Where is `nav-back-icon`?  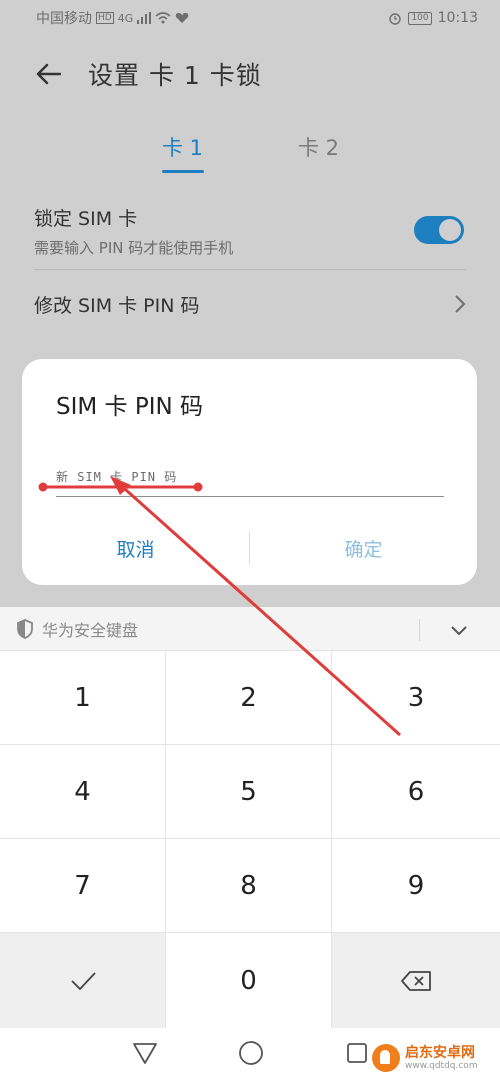 nav-back-icon is located at coordinates (145, 1053).